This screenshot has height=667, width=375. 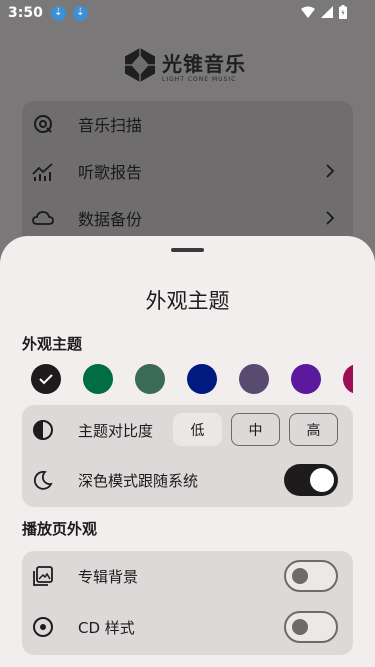 What do you see at coordinates (138, 481) in the screenshot?
I see `dark-mode-label: 深色模式跟随系统` at bounding box center [138, 481].